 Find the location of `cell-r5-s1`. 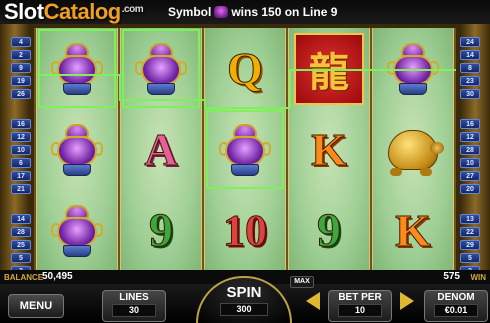

cell-r5-s1 is located at coordinates (413, 68).